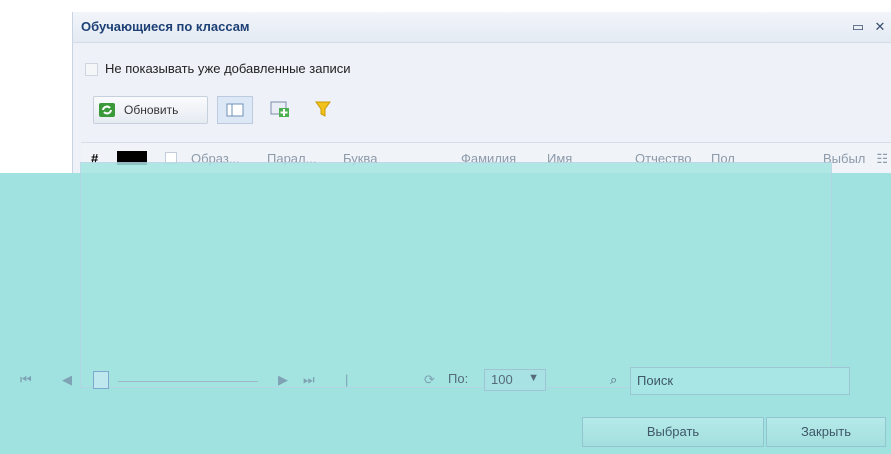 The height and width of the screenshot is (454, 891). I want to click on page-slider, so click(188, 381).